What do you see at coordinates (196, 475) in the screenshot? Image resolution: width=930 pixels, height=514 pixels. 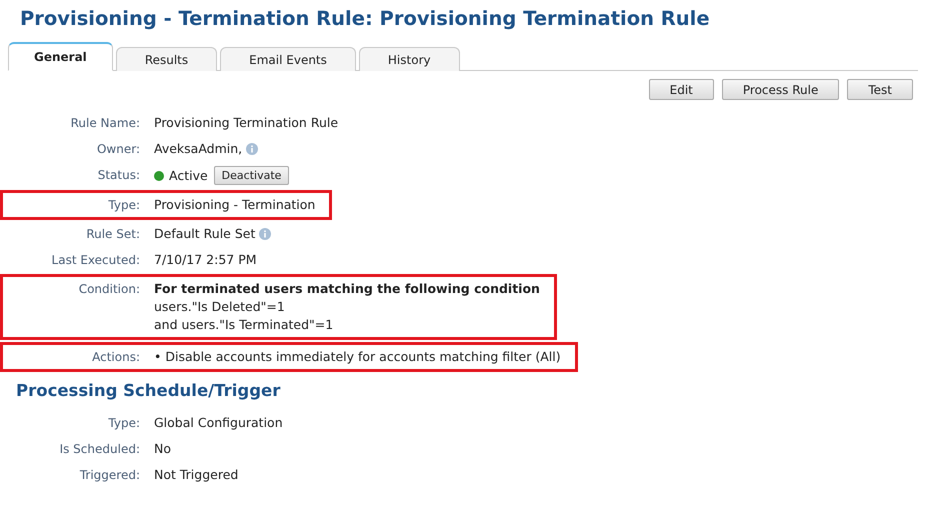 I see `field-value: Not Triggered` at bounding box center [196, 475].